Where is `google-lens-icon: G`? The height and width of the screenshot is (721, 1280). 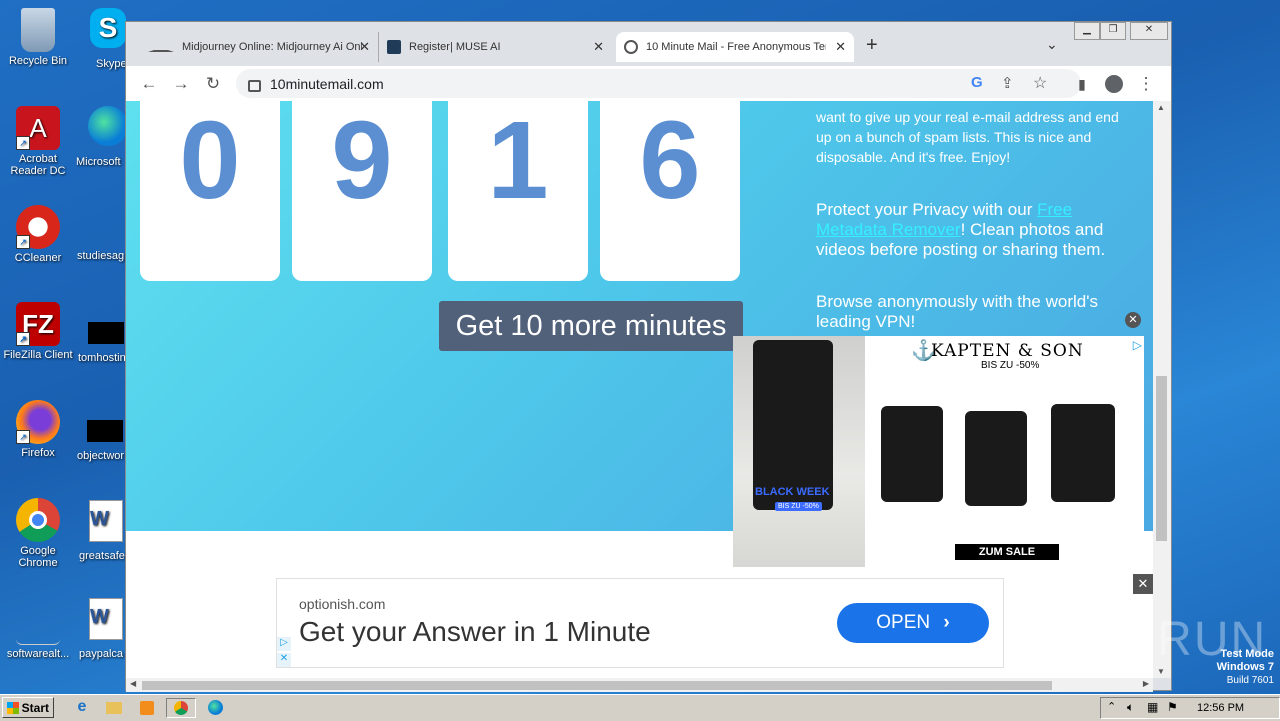
google-lens-icon: G is located at coordinates (977, 82).